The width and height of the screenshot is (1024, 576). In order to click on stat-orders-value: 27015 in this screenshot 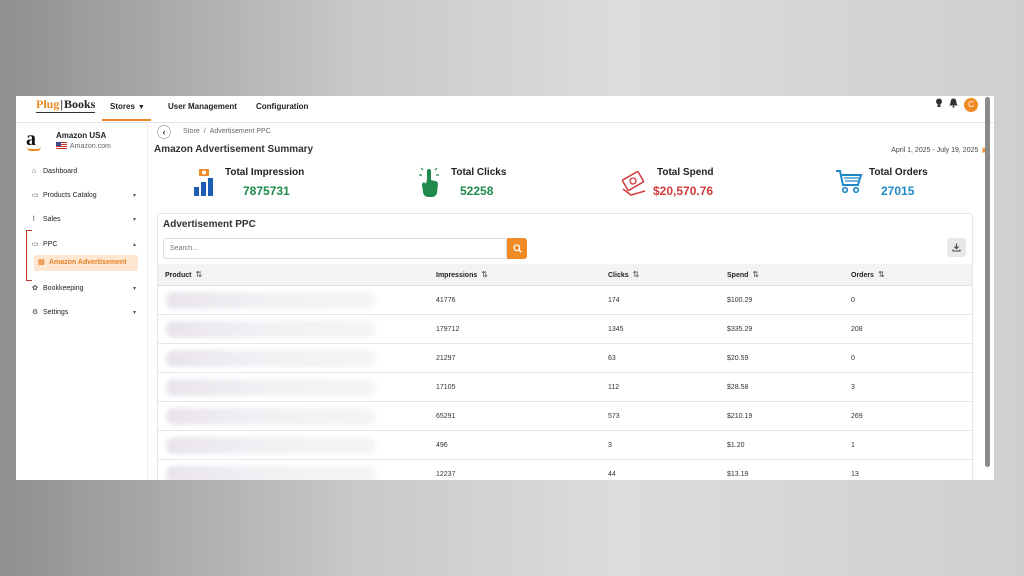, I will do `click(898, 191)`.